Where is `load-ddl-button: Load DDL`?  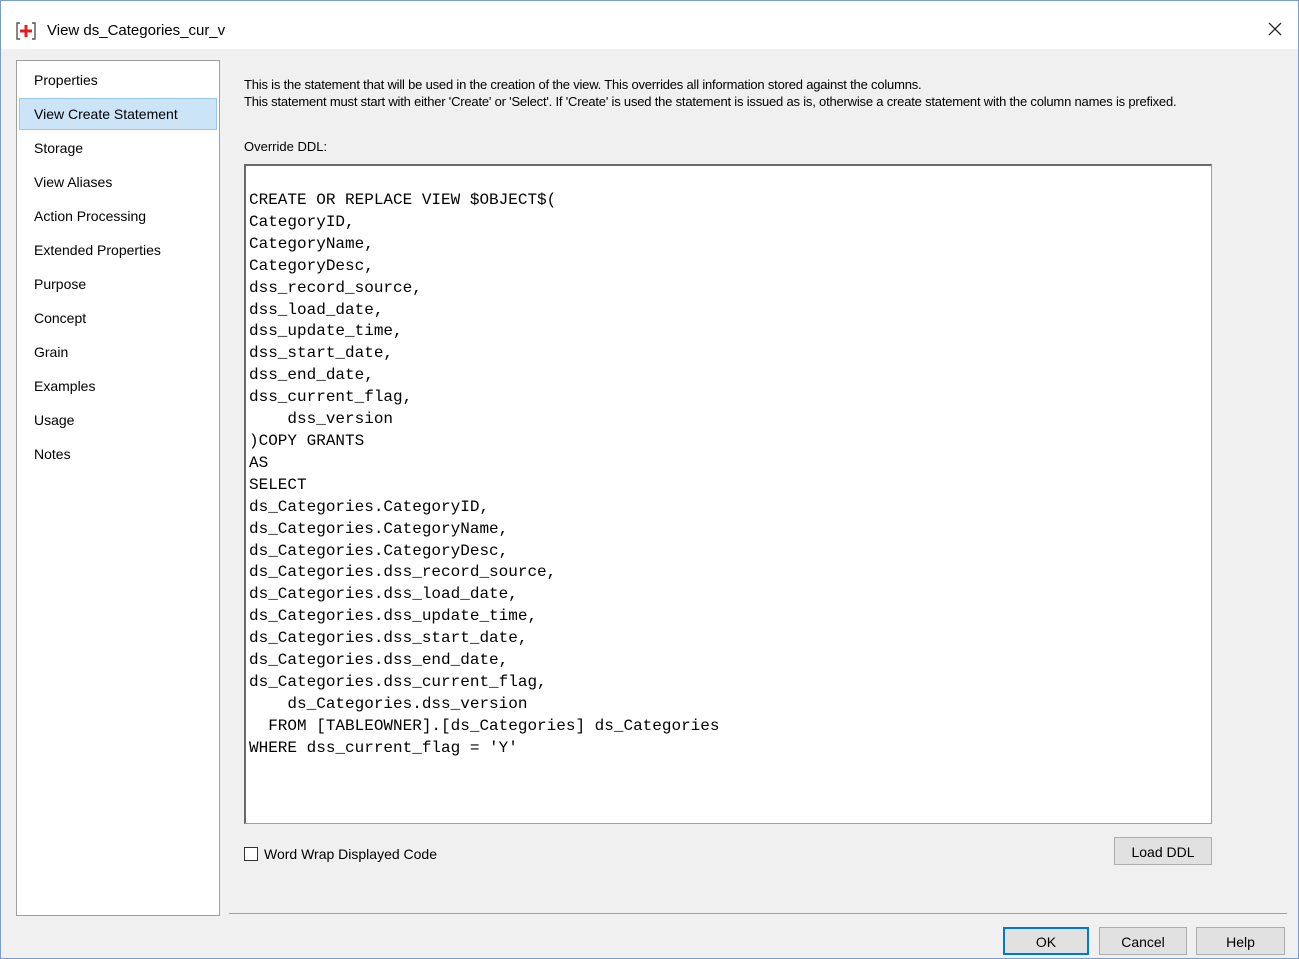 load-ddl-button: Load DDL is located at coordinates (1163, 851).